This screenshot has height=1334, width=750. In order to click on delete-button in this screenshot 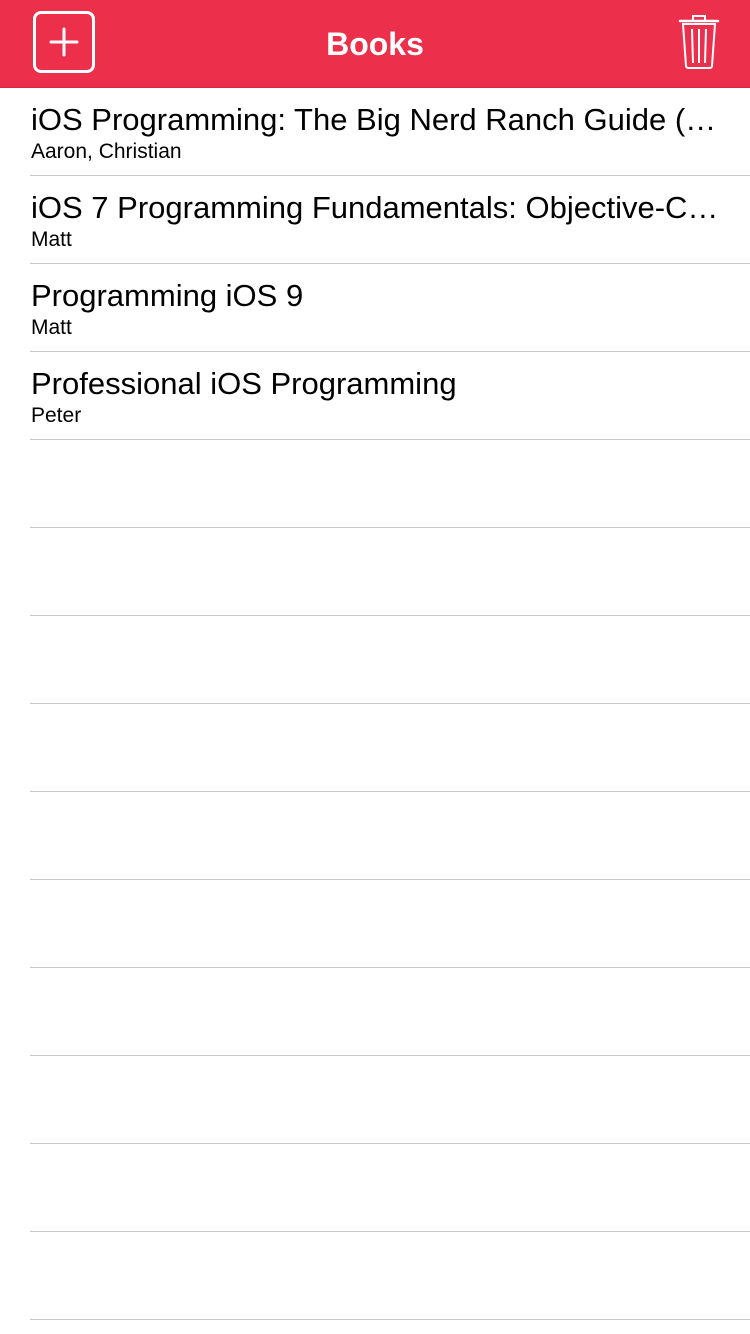, I will do `click(699, 42)`.